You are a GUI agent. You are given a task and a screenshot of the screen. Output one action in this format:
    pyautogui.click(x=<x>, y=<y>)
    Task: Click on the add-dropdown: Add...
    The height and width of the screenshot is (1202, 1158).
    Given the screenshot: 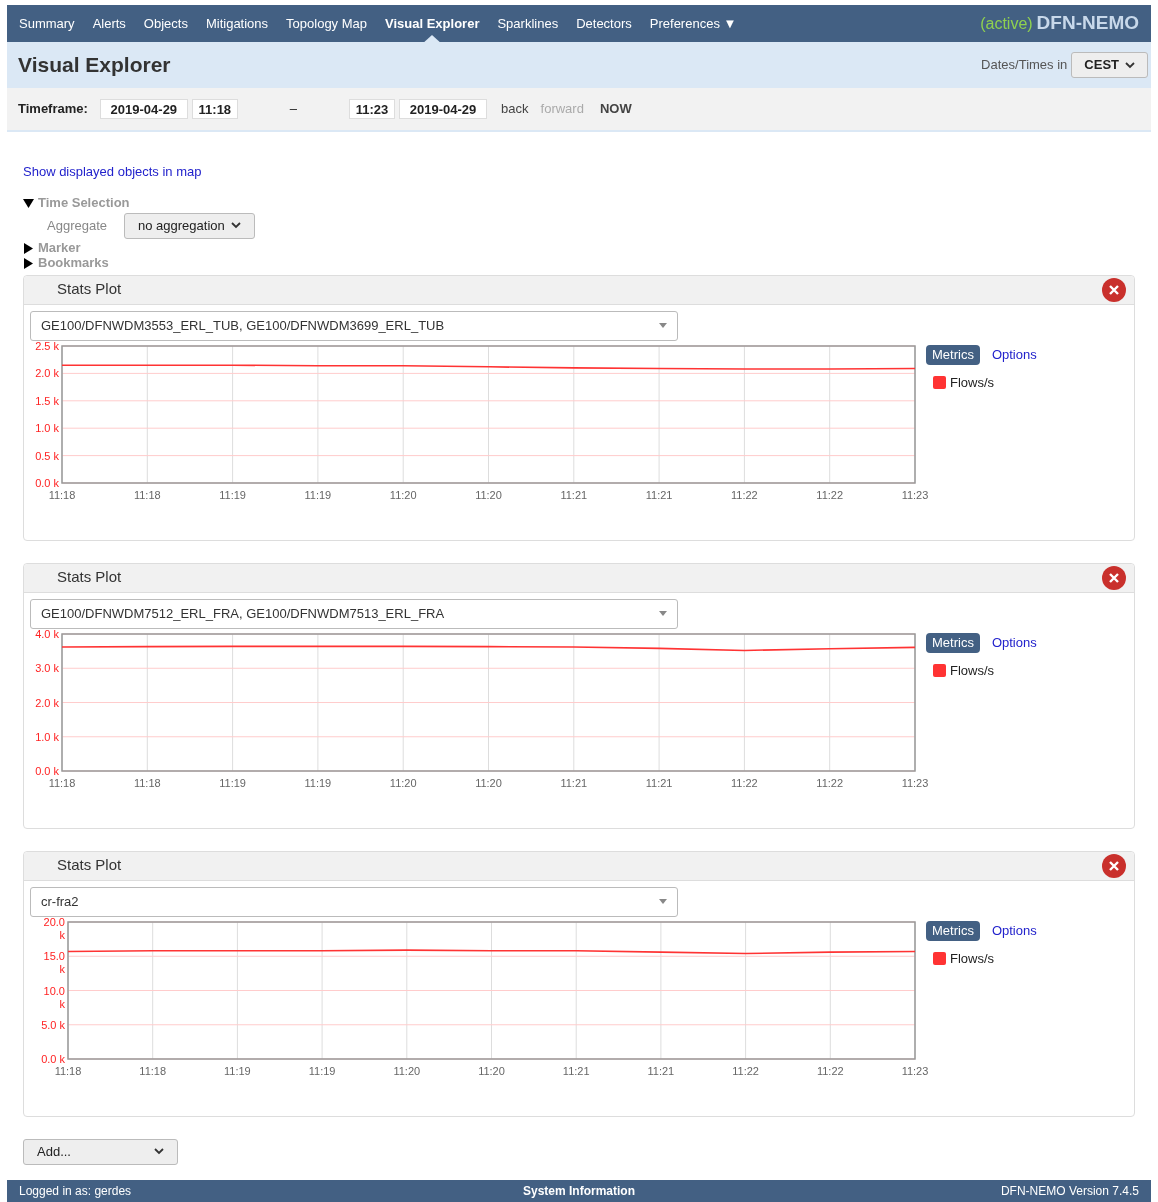 What is the action you would take?
    pyautogui.click(x=100, y=1151)
    